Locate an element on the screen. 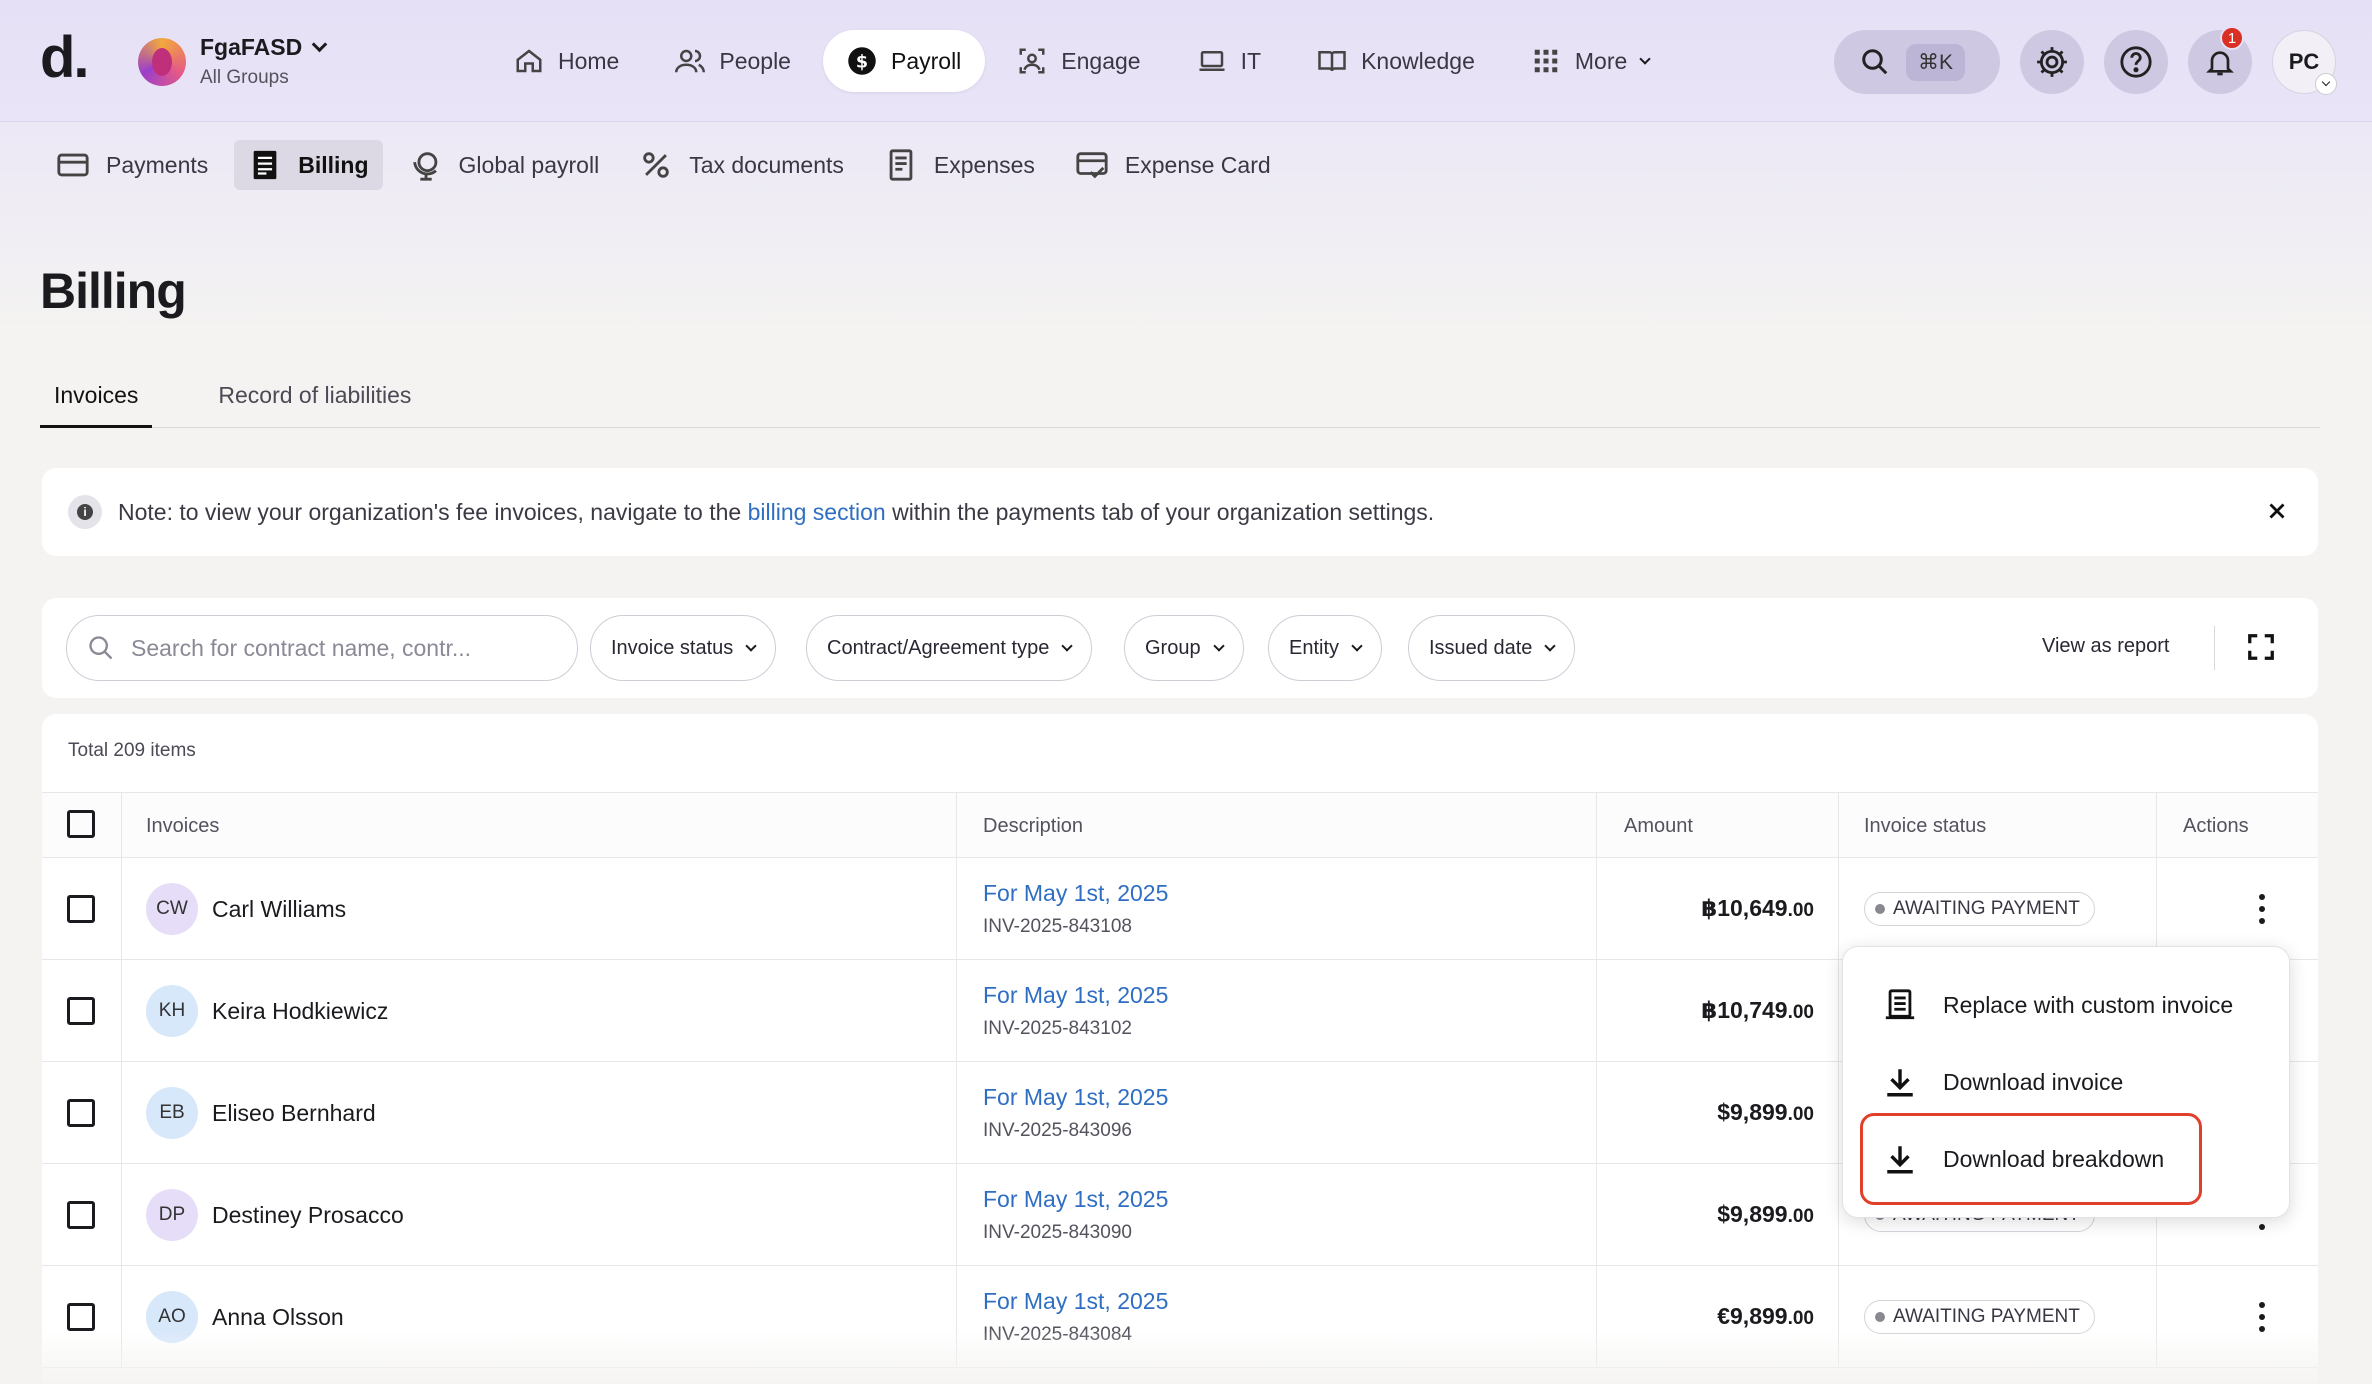  org-switcher: FgaFASD All Groups is located at coordinates (233, 61).